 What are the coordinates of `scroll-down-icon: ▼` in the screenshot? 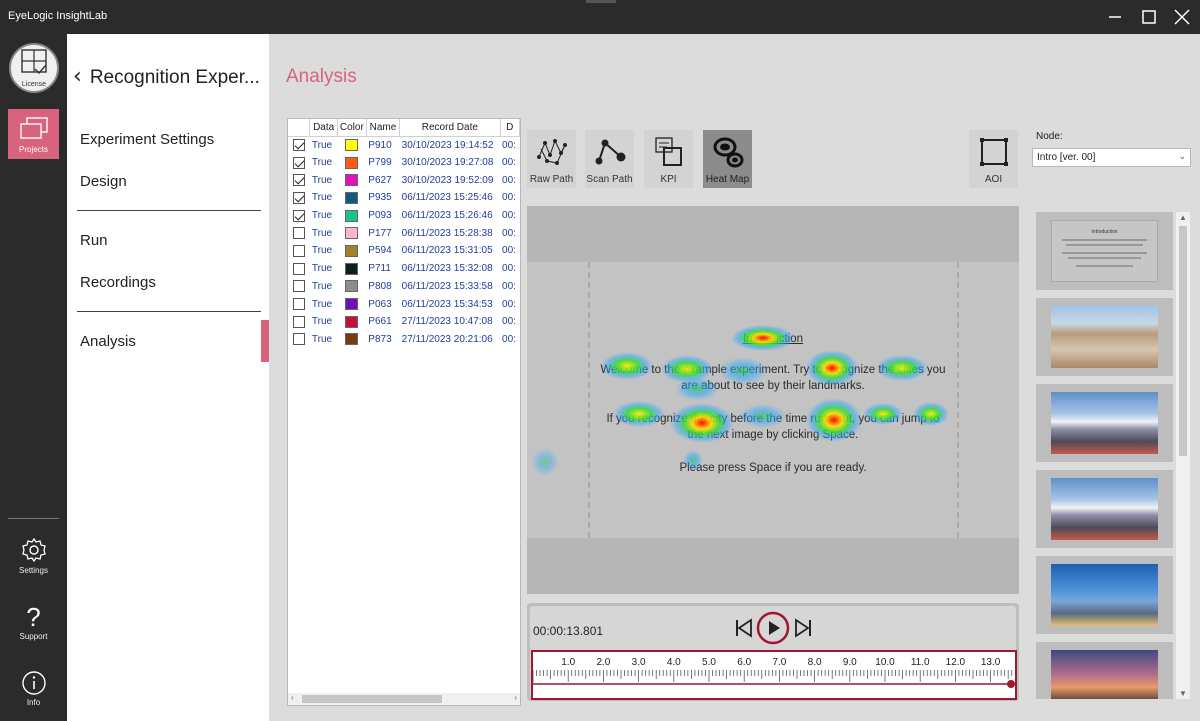 It's located at (1183, 693).